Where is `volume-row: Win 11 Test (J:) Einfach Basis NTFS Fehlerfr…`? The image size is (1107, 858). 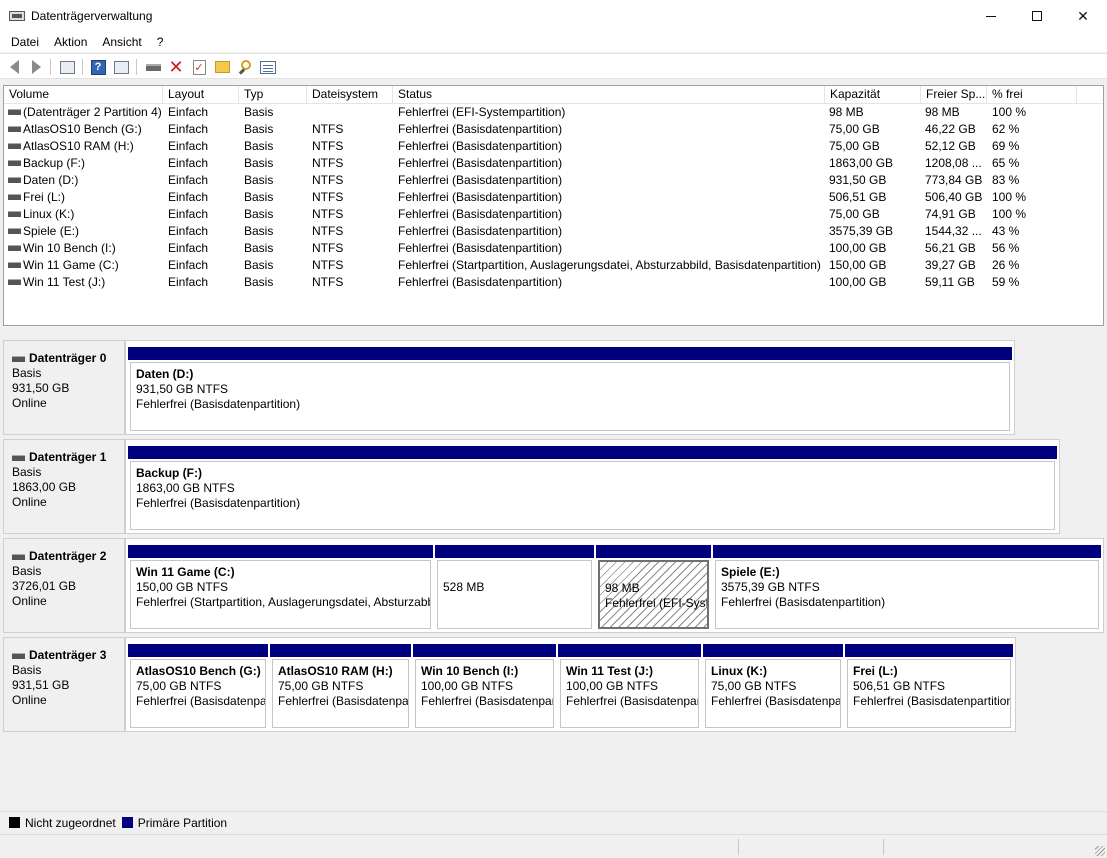 volume-row: Win 11 Test (J:) Einfach Basis NTFS Fehlerfr… is located at coordinates (553, 282).